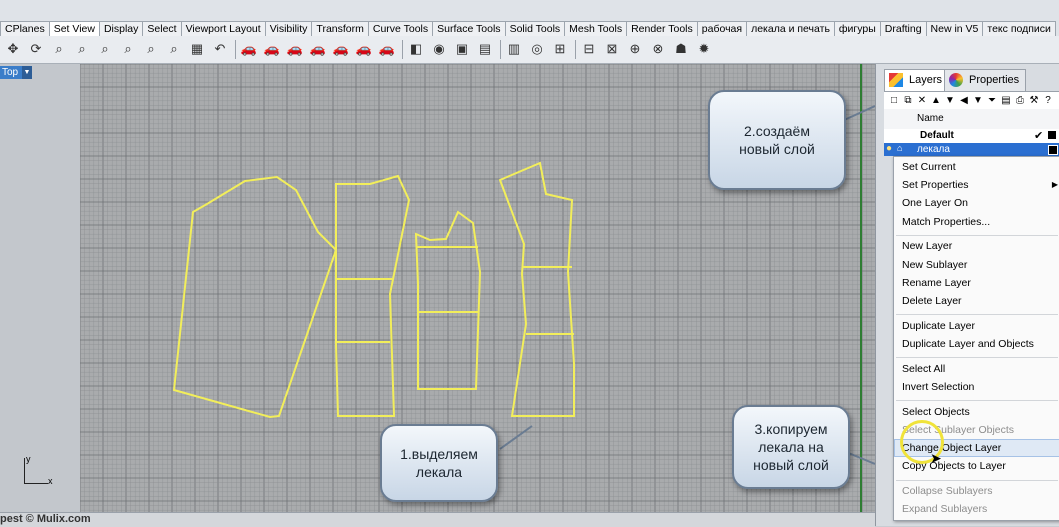  I want to click on layer-tools-icon: ⎙, so click(1020, 101).